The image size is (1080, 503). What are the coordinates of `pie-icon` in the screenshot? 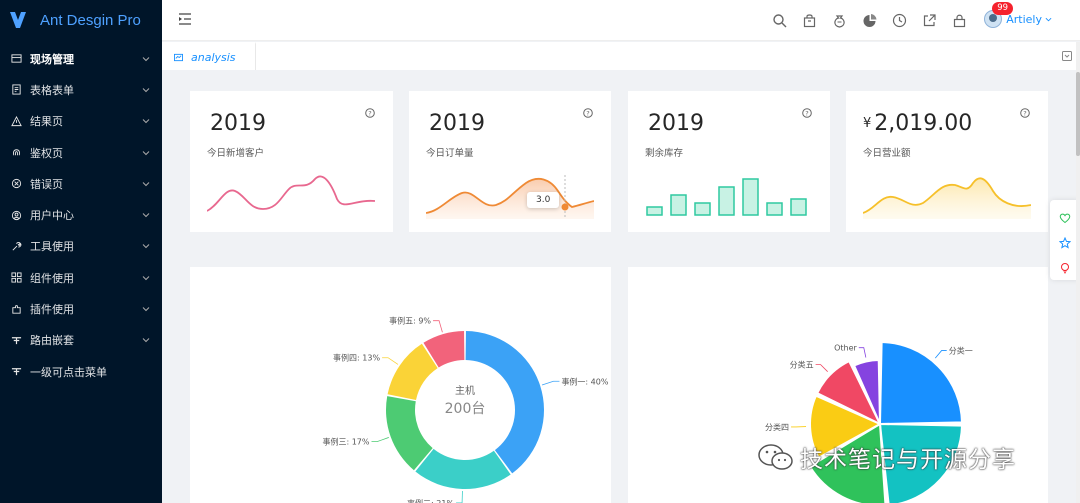 It's located at (869, 20).